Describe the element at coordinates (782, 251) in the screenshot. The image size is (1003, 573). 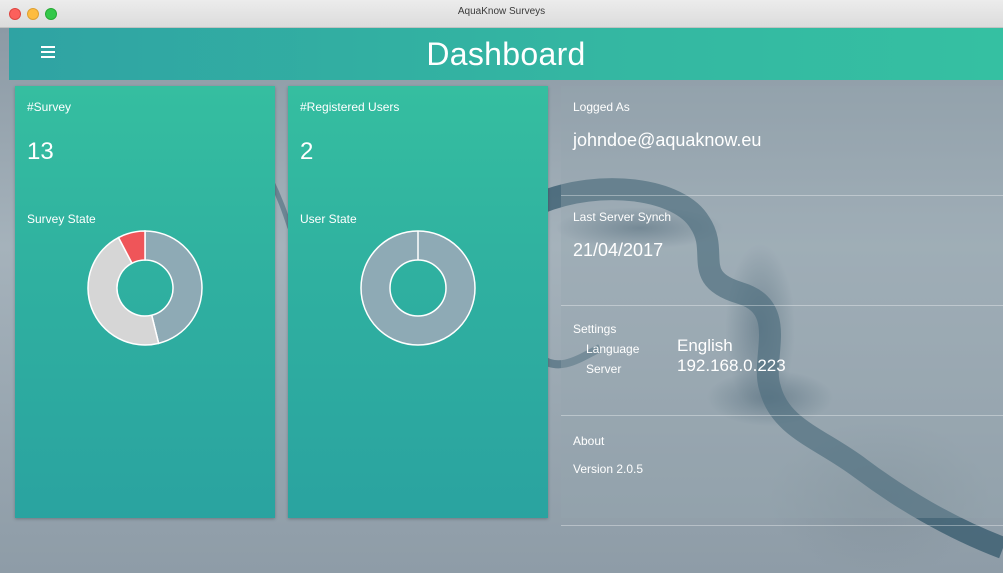
I see `last-synch-section: Last Server Synch 21/04/2017` at that location.